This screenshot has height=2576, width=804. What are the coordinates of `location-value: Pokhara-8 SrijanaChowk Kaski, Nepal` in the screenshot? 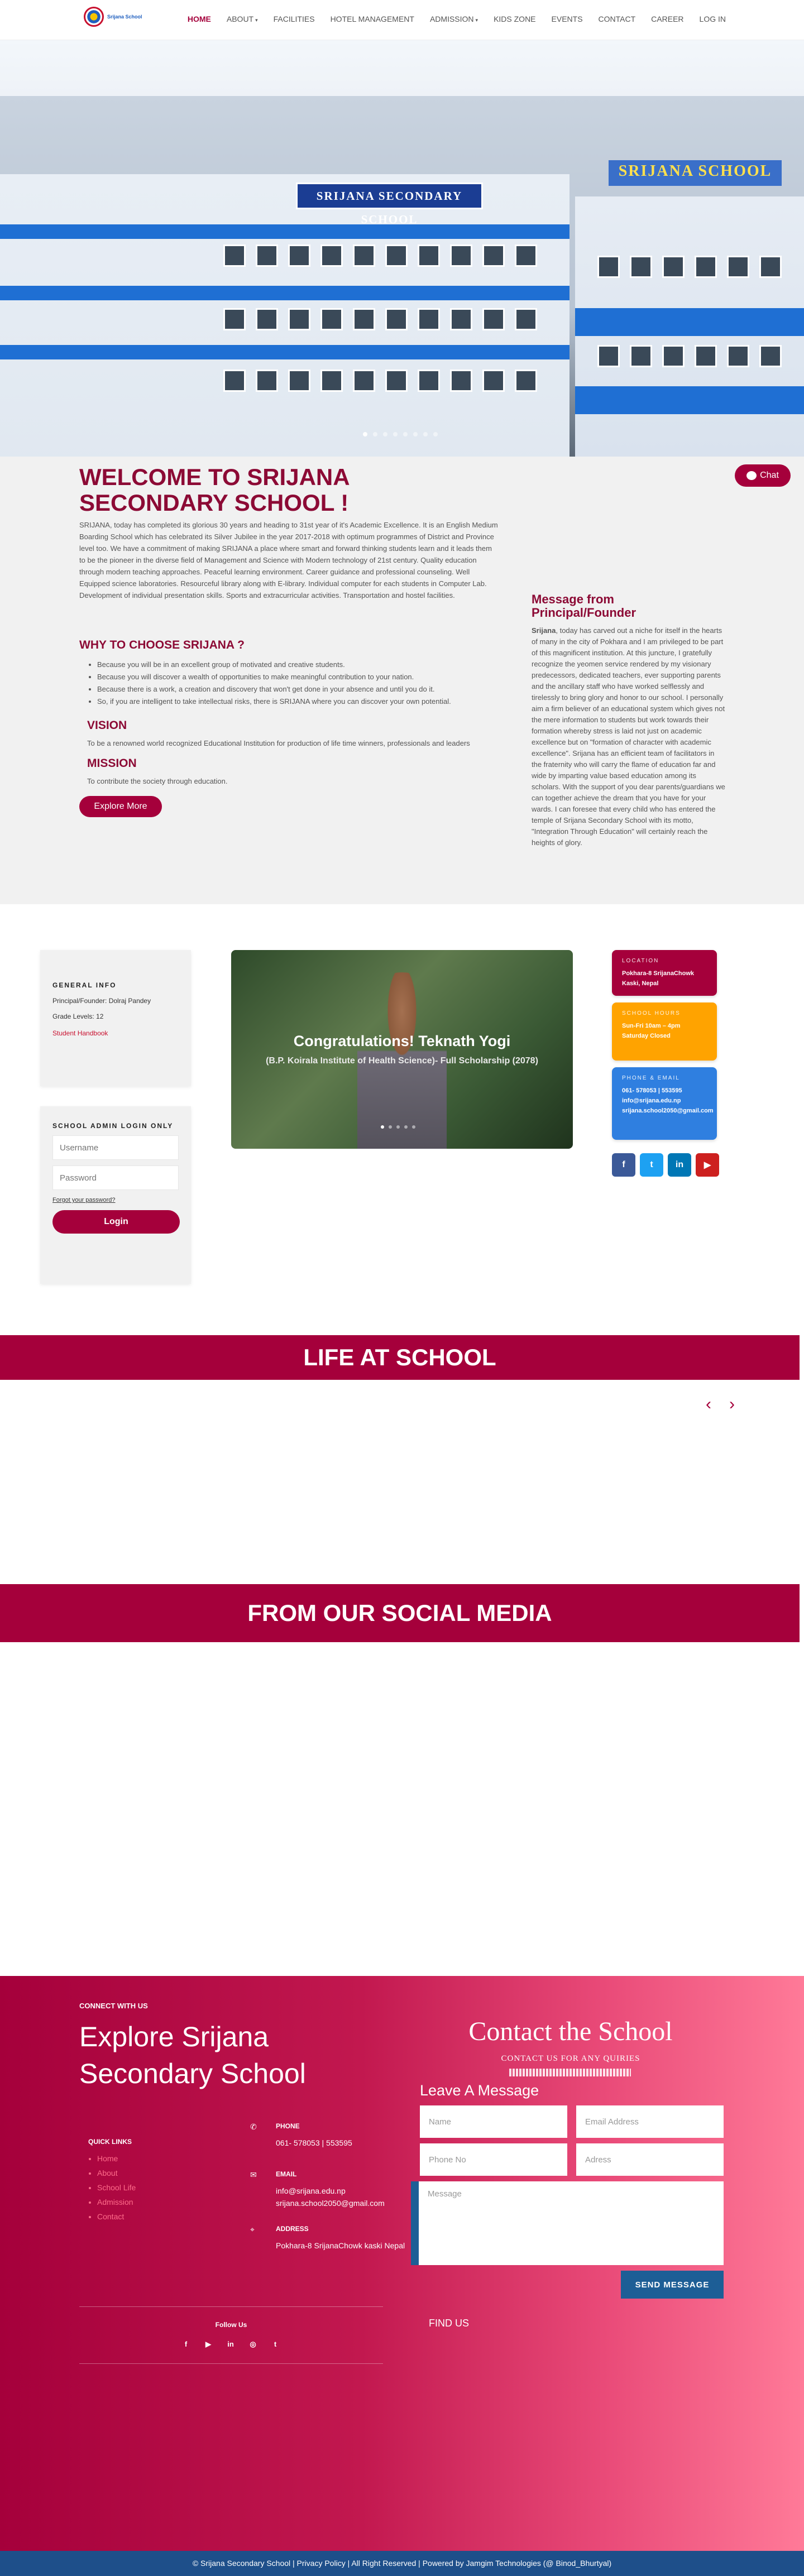 It's located at (658, 978).